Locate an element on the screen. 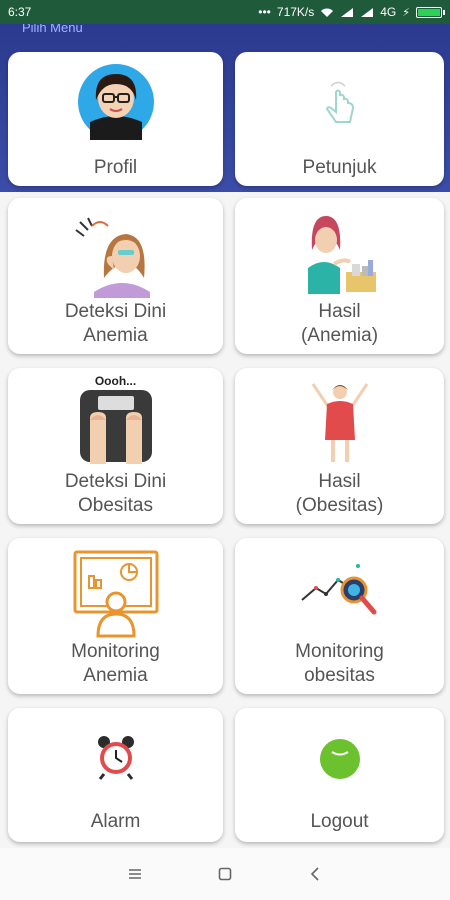  menu-card-hasil-obesitas: Hasil (Obesitas) is located at coordinates (339, 446).